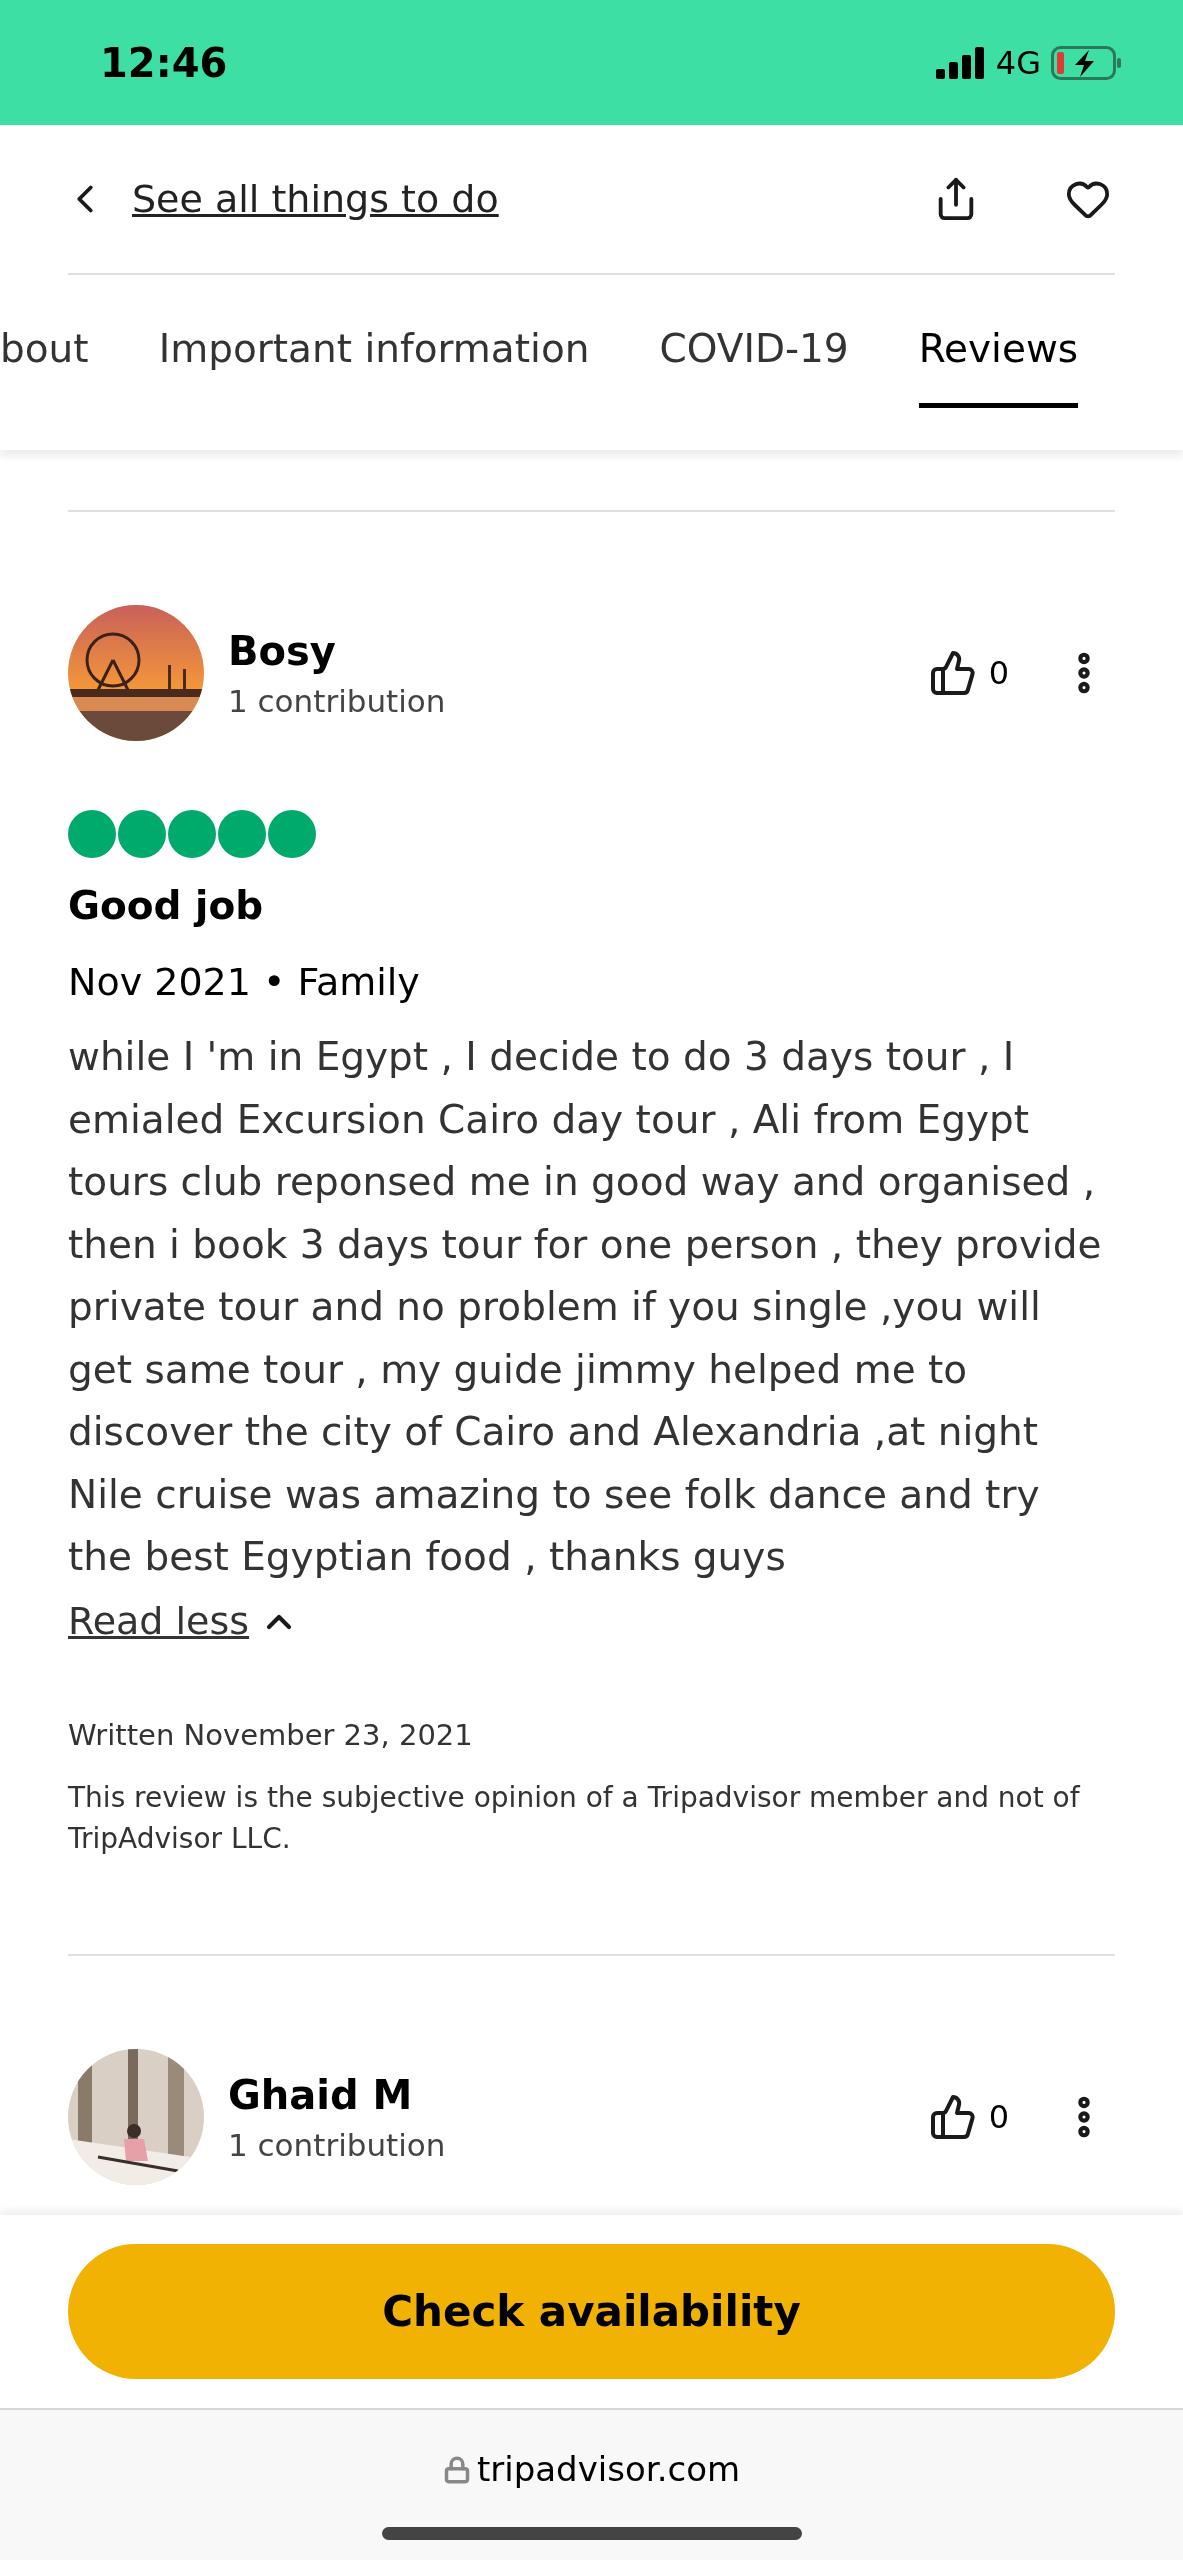 The image size is (1183, 2560). What do you see at coordinates (456, 2469) in the screenshot?
I see `lock-icon` at bounding box center [456, 2469].